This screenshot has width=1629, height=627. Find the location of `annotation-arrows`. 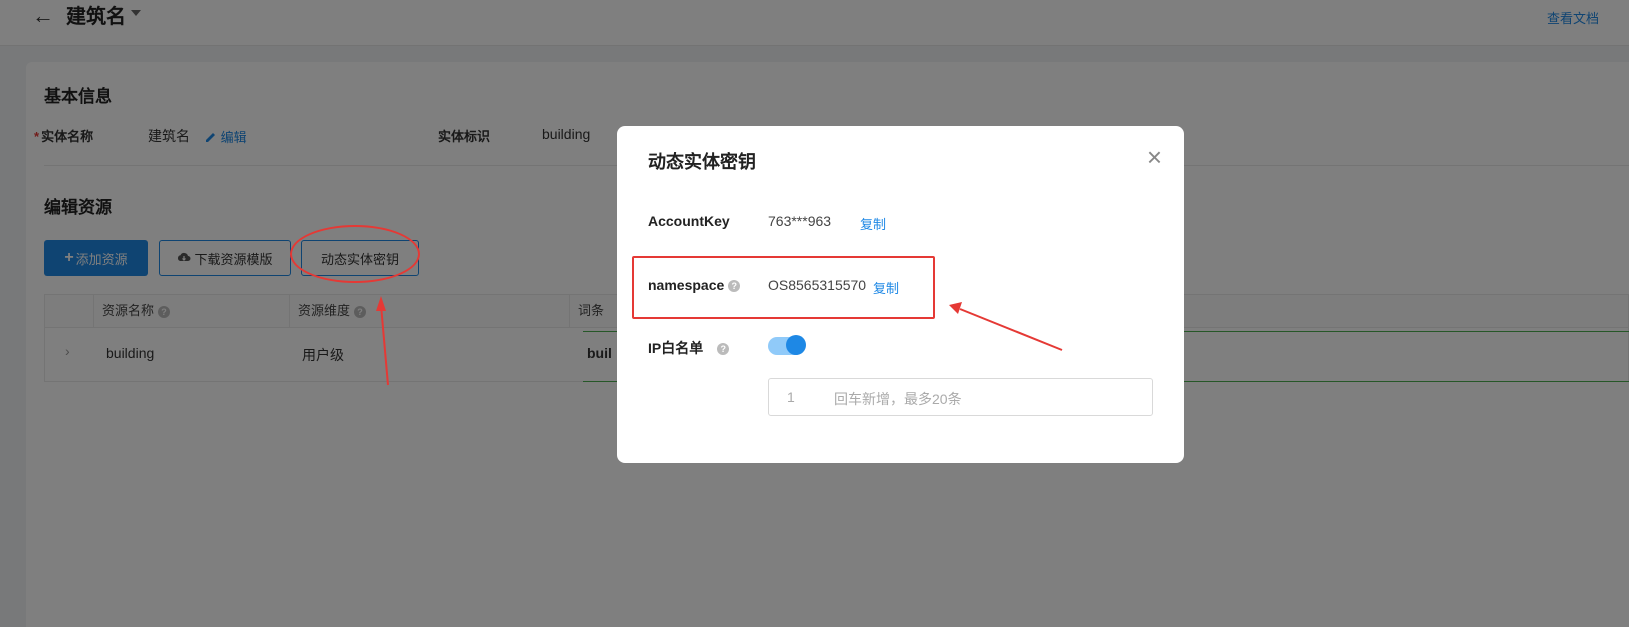

annotation-arrows is located at coordinates (719, 341).